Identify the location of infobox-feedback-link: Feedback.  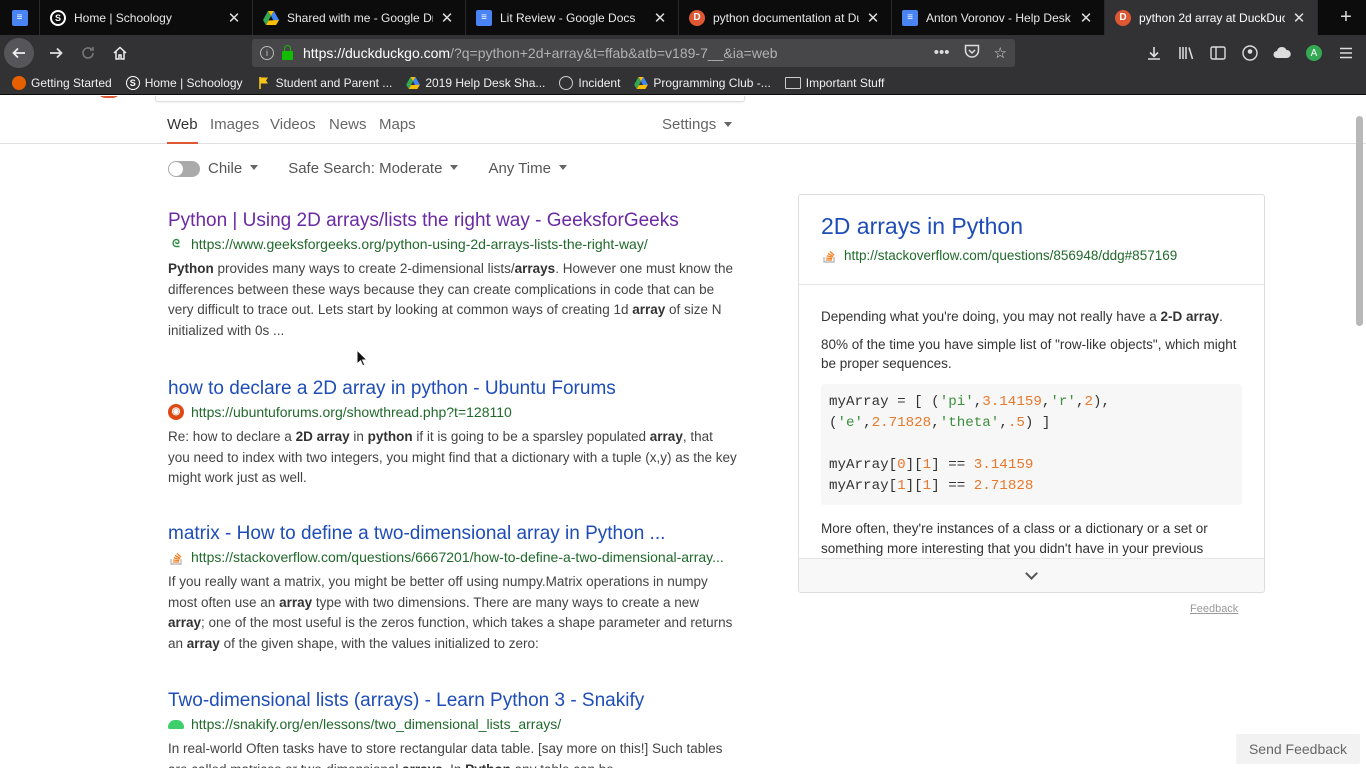
(1214, 609).